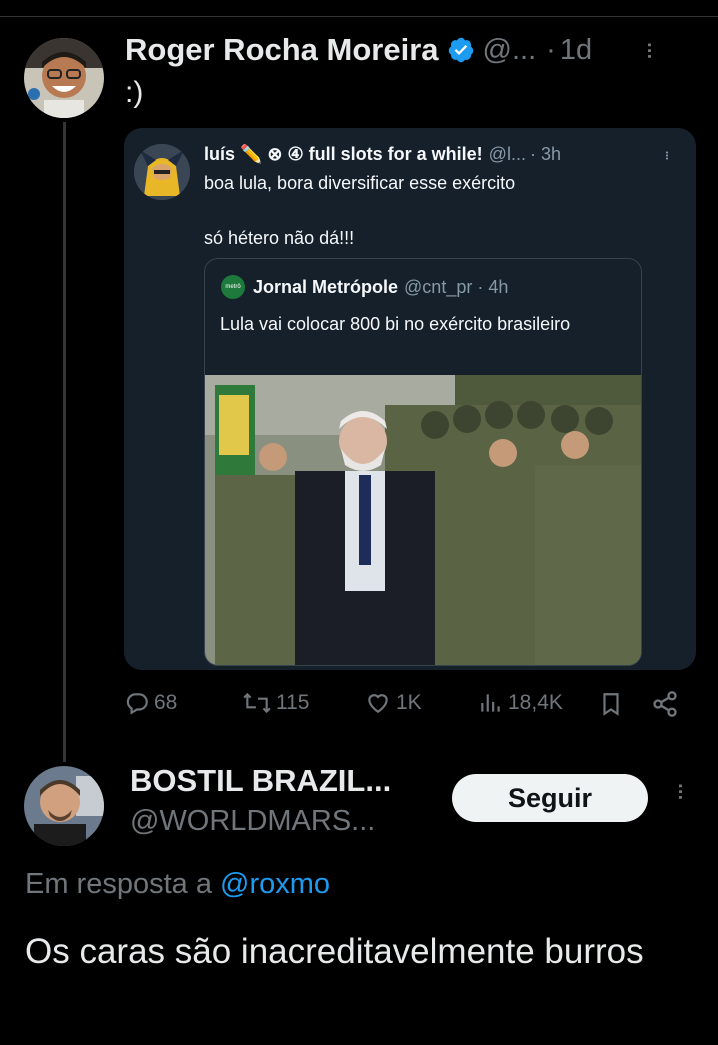 This screenshot has height=1045, width=718. I want to click on tweet-text: :), so click(134, 92).